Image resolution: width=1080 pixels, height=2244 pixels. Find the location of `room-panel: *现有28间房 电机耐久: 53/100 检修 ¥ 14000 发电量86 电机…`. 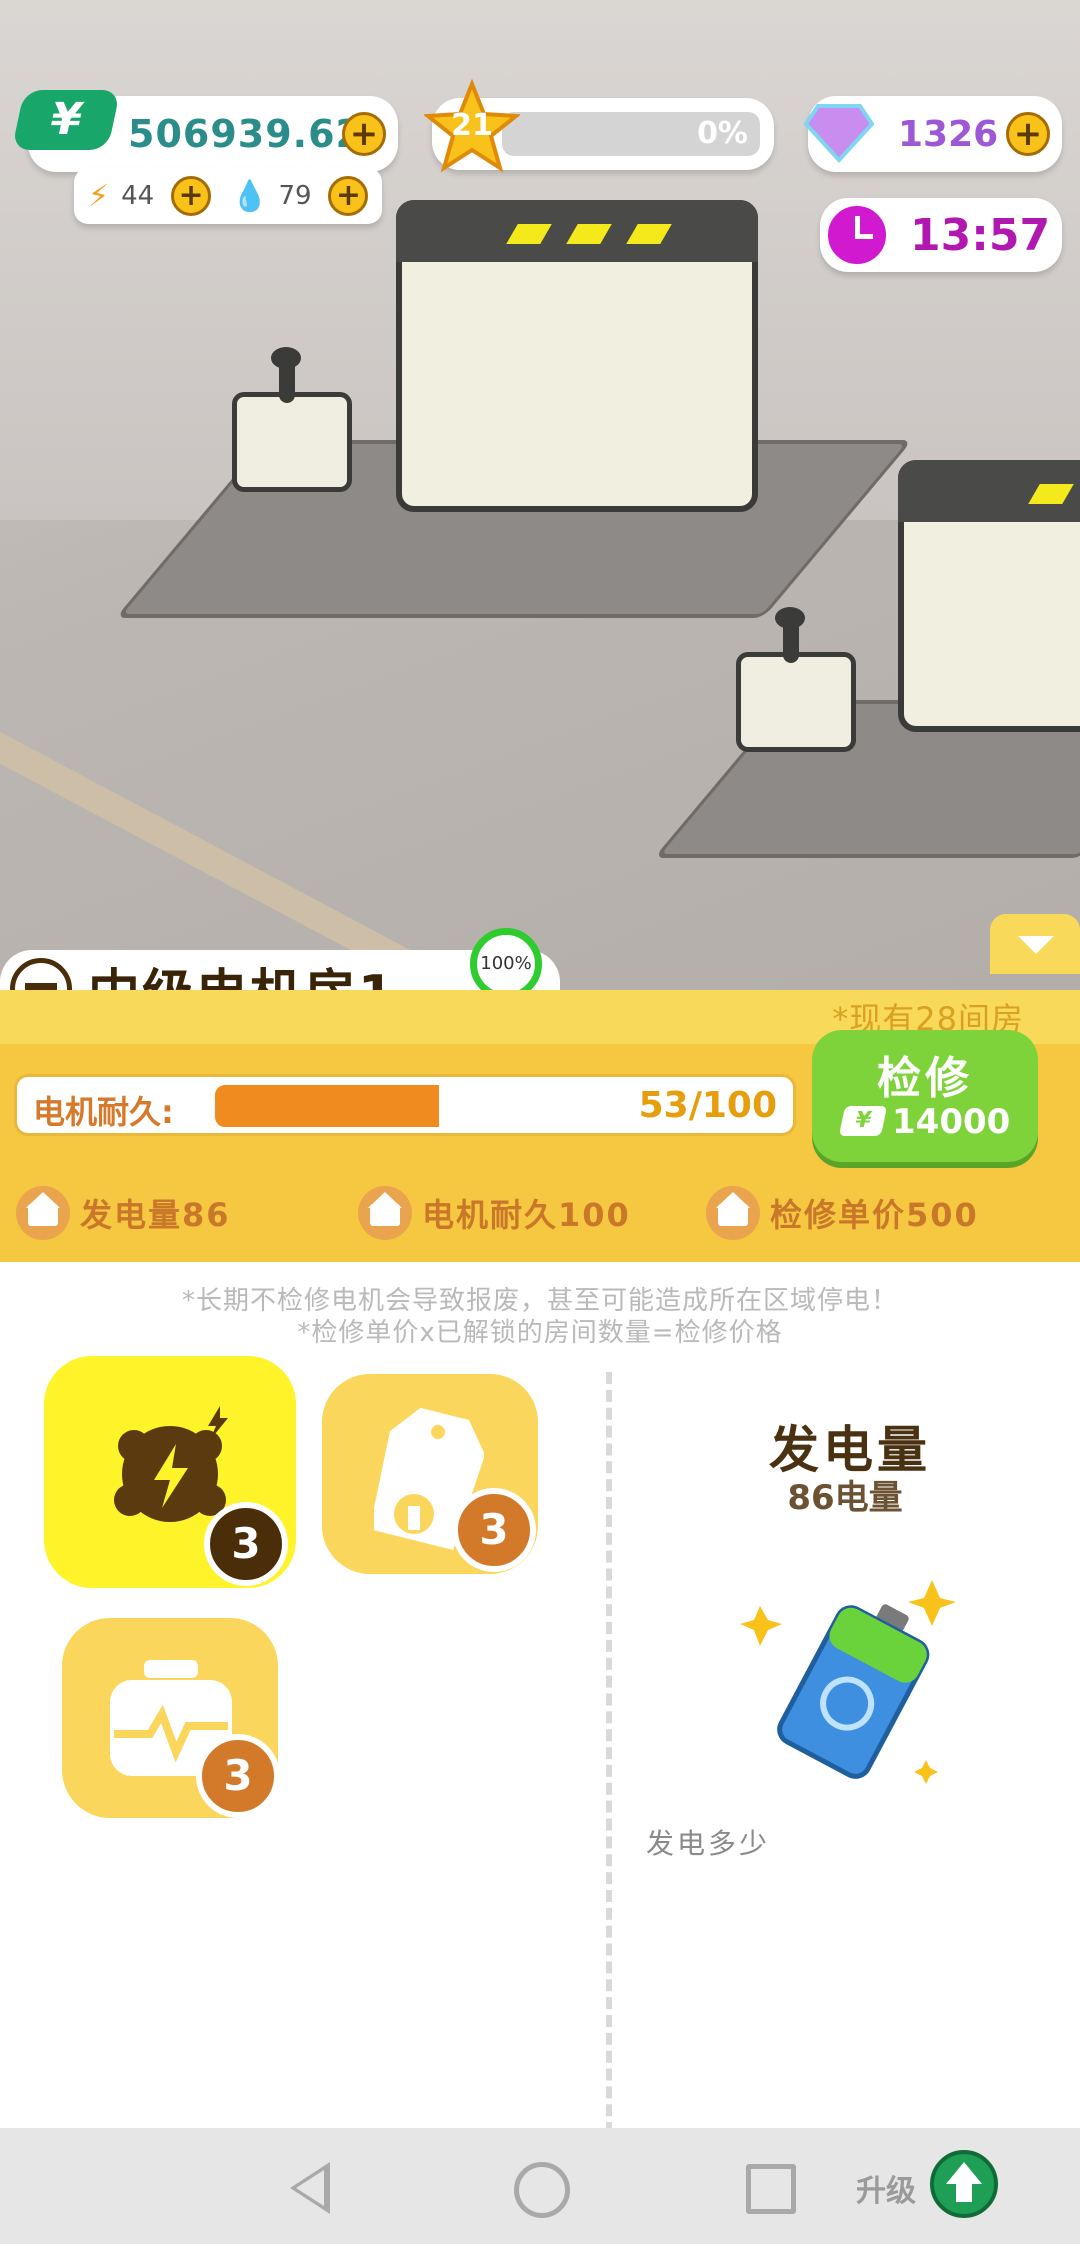

room-panel: *现有28间房 电机耐久: 53/100 检修 ¥ 14000 发电量86 电机… is located at coordinates (540, 1126).